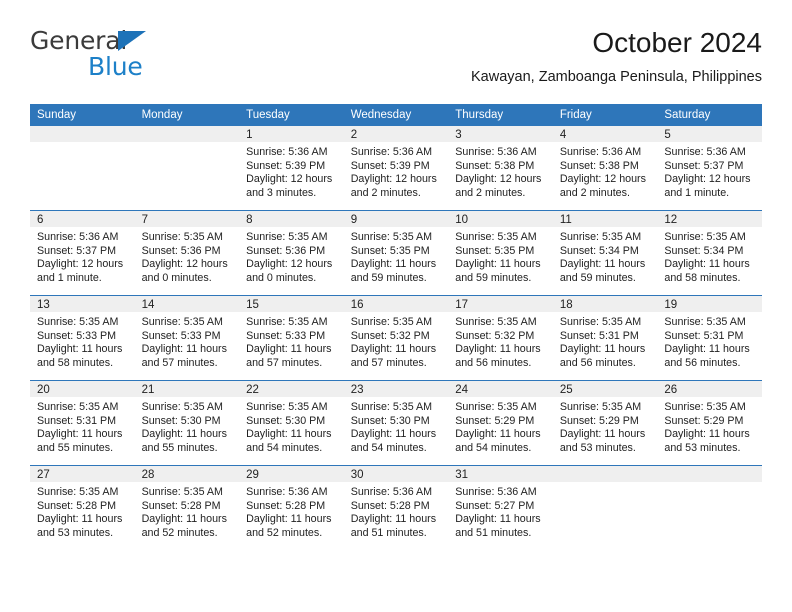 The width and height of the screenshot is (792, 612). What do you see at coordinates (500, 219) in the screenshot?
I see `day-number: 10` at bounding box center [500, 219].